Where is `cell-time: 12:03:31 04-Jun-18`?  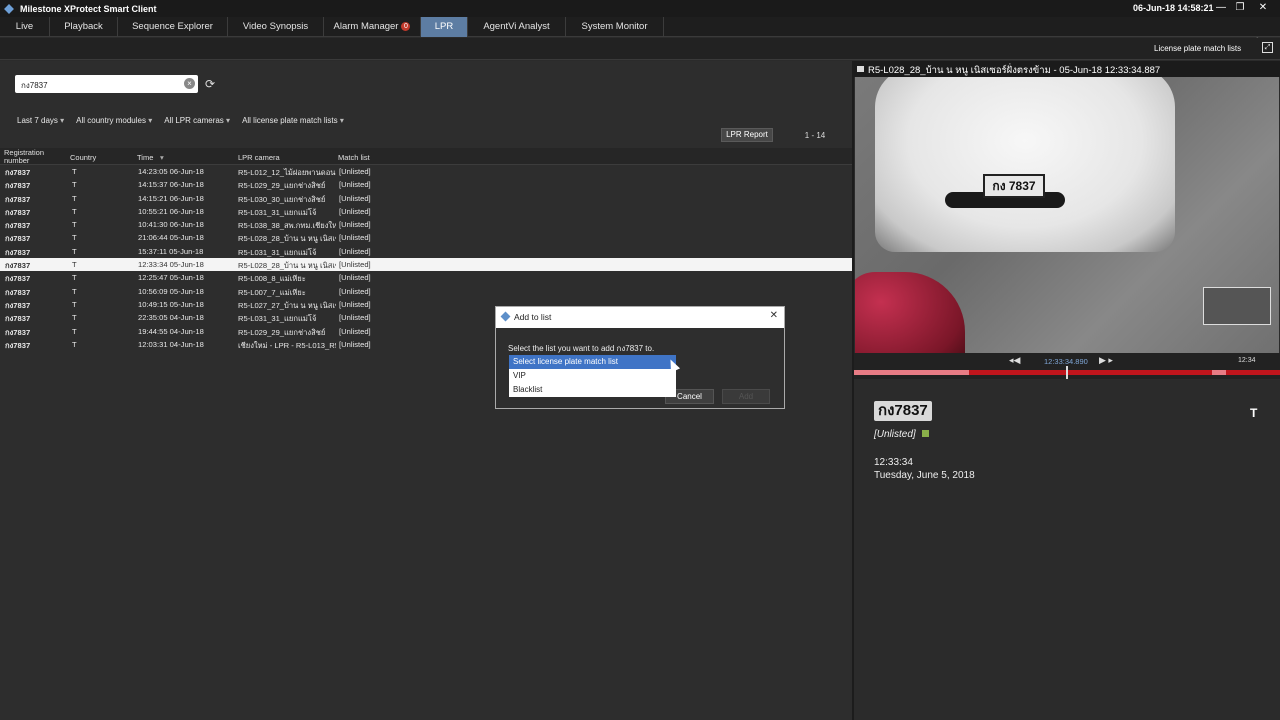
cell-time: 12:03:31 04-Jun-18 is located at coordinates (171, 344).